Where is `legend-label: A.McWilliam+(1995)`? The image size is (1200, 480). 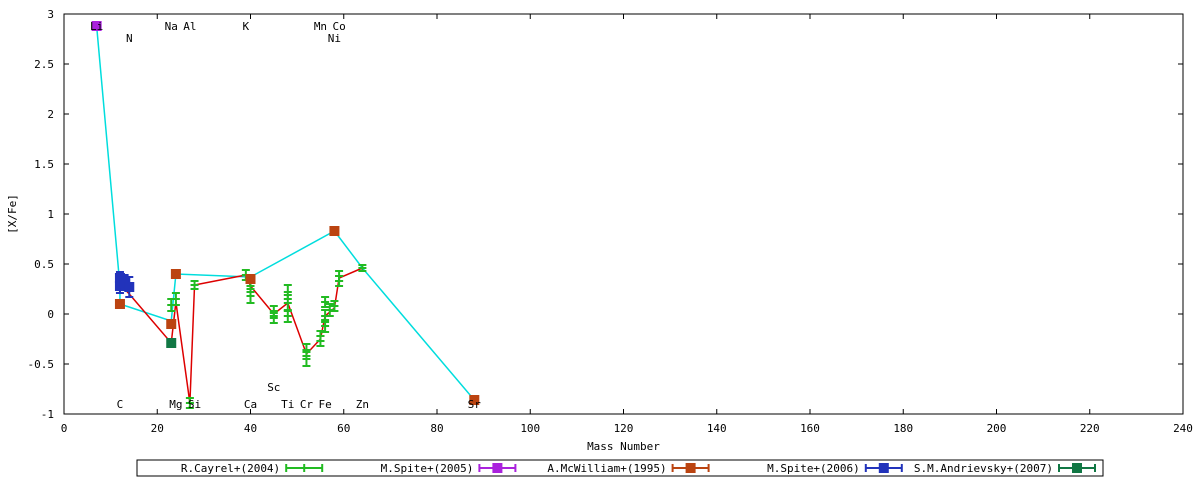
legend-label: A.McWilliam+(1995) is located at coordinates (606, 468).